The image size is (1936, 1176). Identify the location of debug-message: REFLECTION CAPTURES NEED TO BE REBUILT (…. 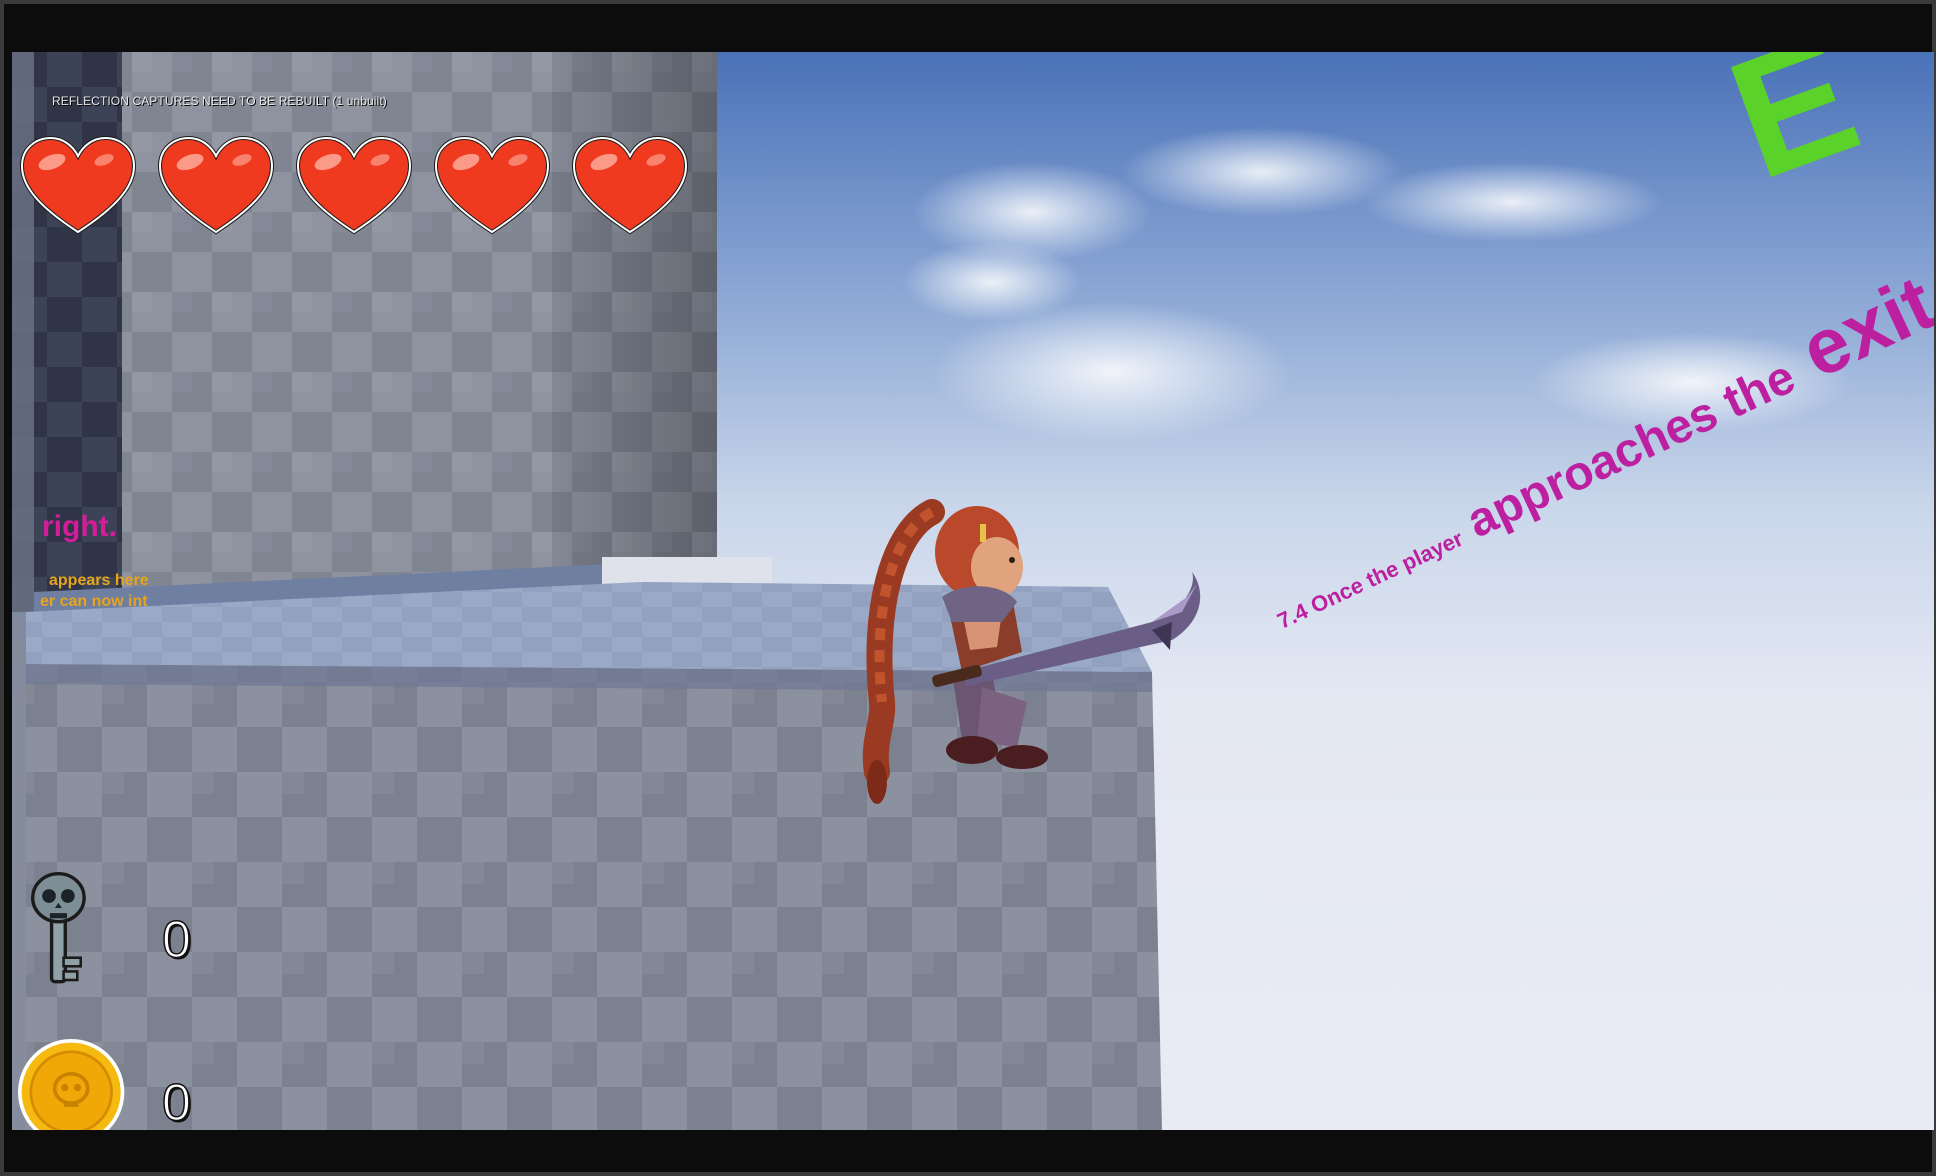
(219, 101).